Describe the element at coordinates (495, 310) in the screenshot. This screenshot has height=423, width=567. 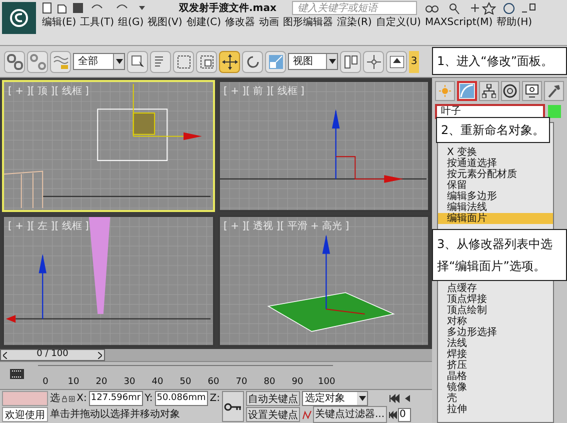
I see `modifier-item: 顶点绘制` at that location.